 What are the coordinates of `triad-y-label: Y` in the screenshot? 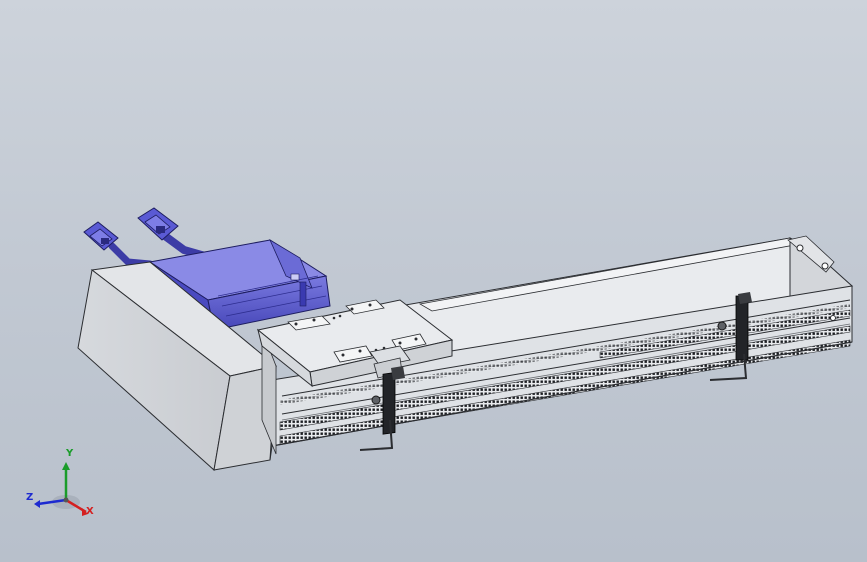 It's located at (70, 453).